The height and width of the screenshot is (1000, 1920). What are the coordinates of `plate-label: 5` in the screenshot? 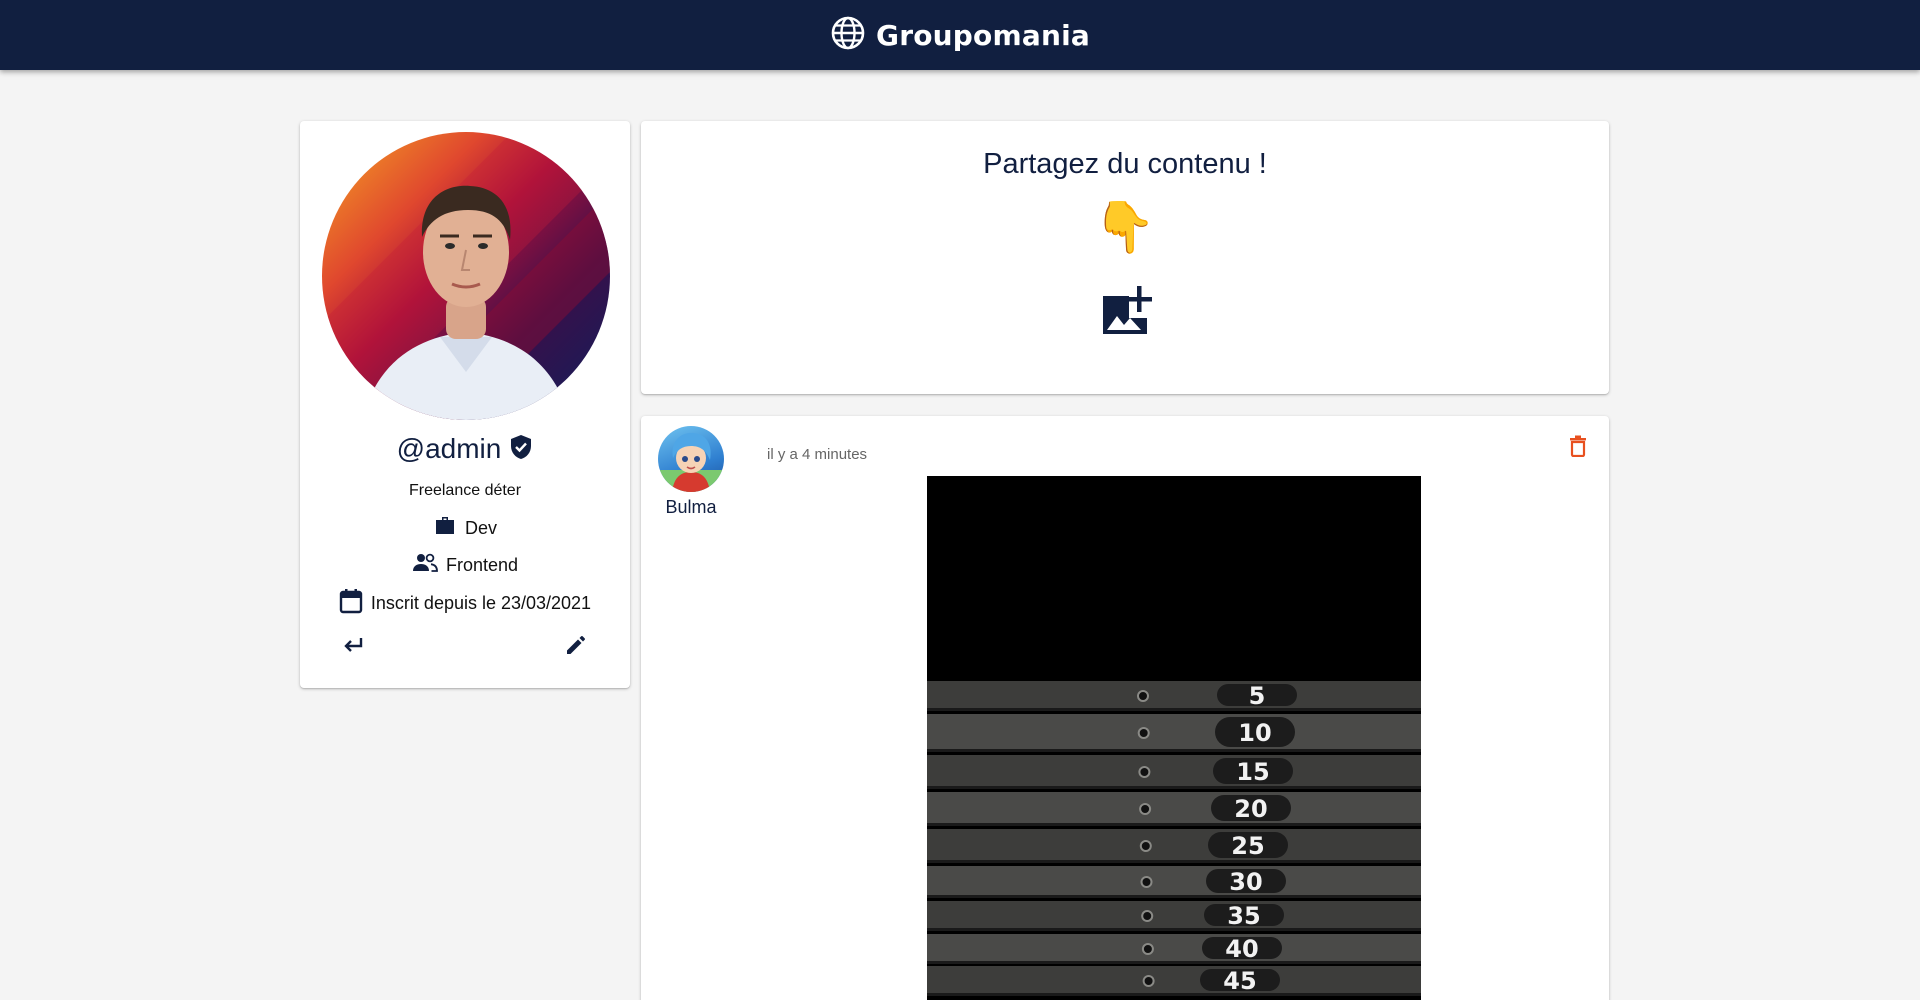 It's located at (1257, 696).